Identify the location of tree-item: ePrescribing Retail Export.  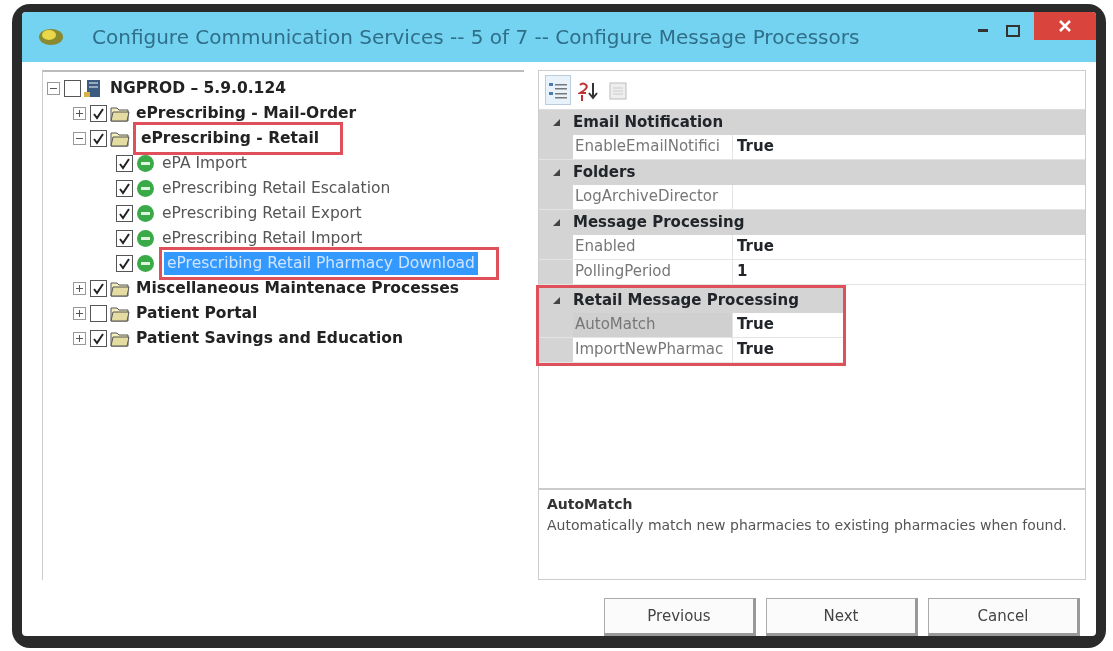
(262, 213).